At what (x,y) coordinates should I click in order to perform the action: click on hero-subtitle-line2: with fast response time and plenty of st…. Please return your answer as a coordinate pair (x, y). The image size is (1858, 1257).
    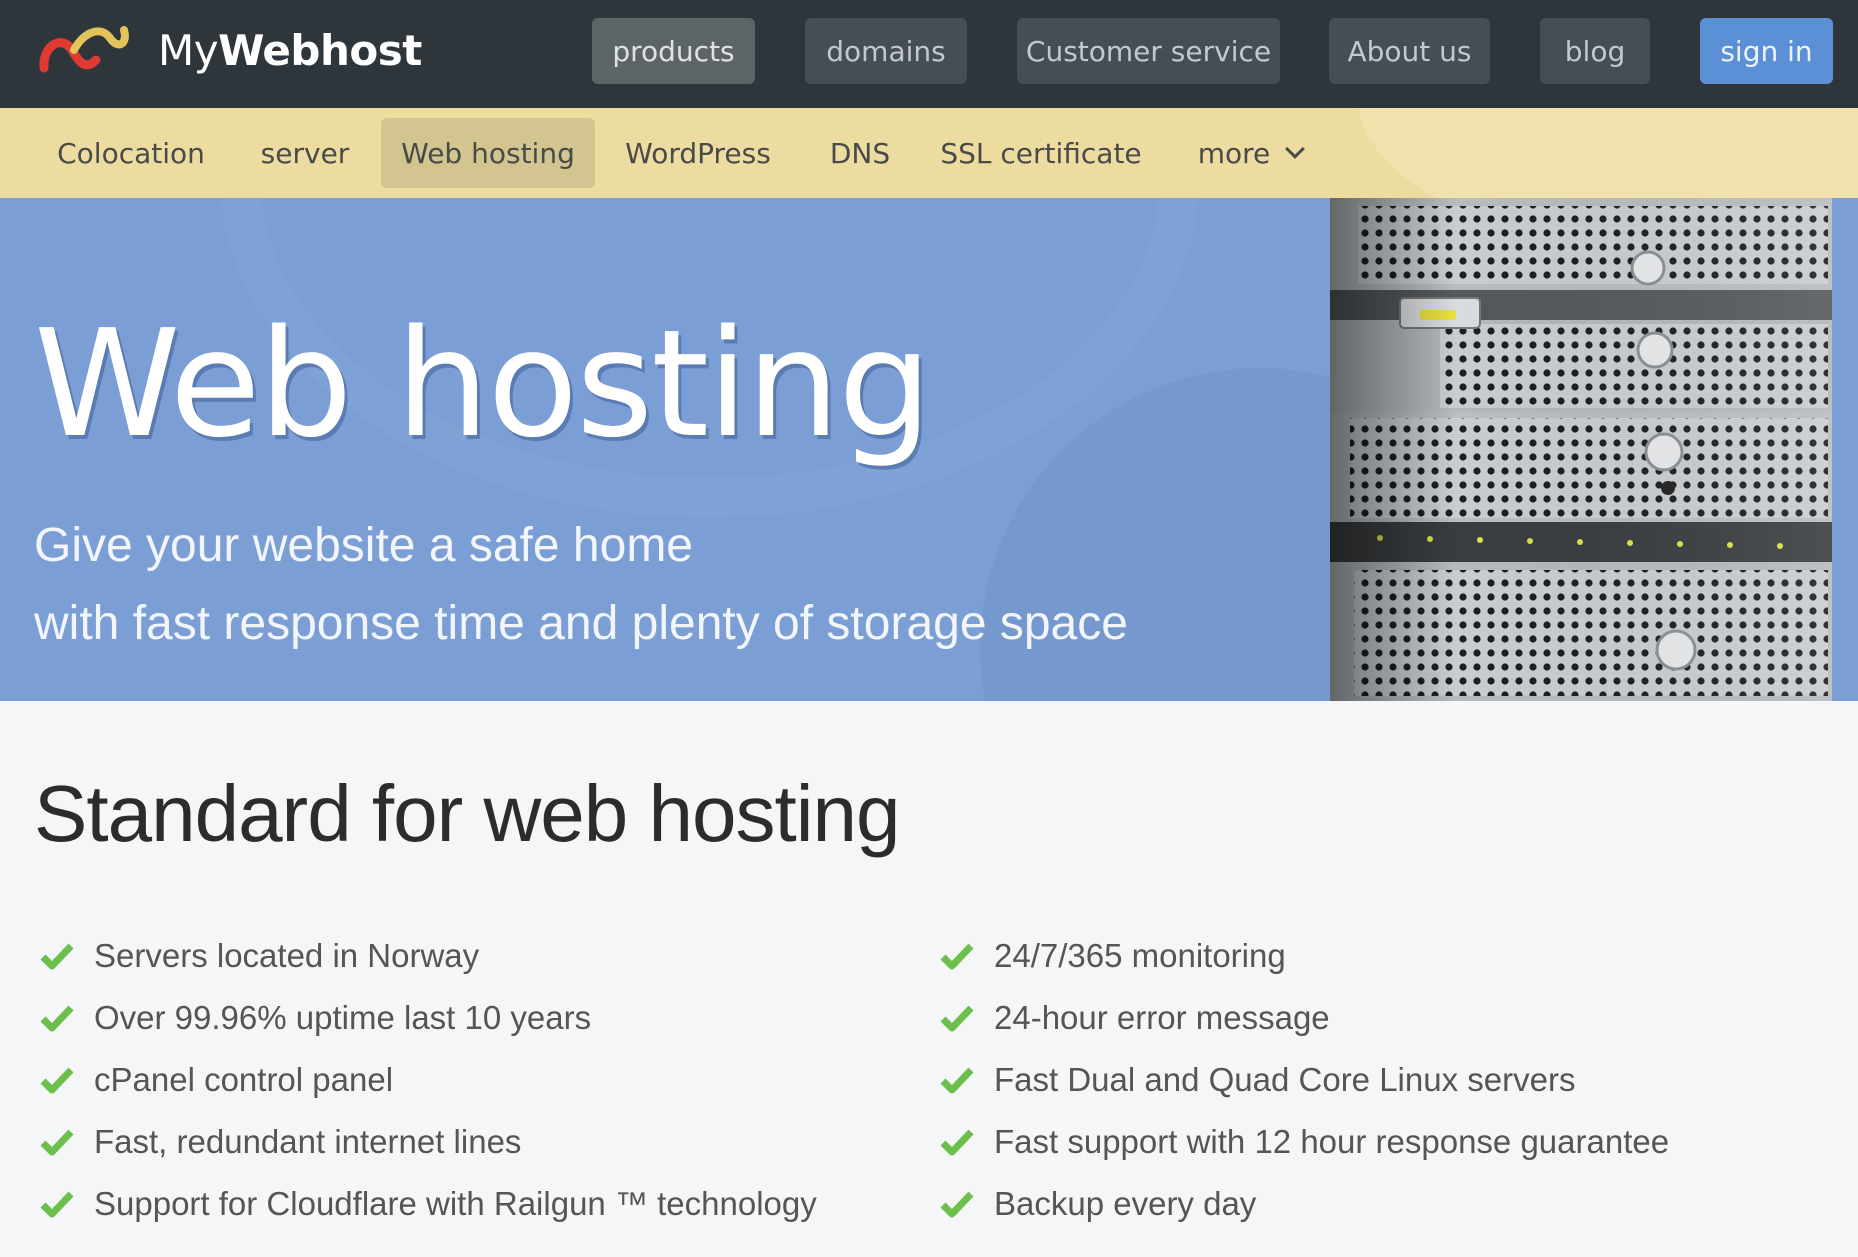
    Looking at the image, I should click on (581, 623).